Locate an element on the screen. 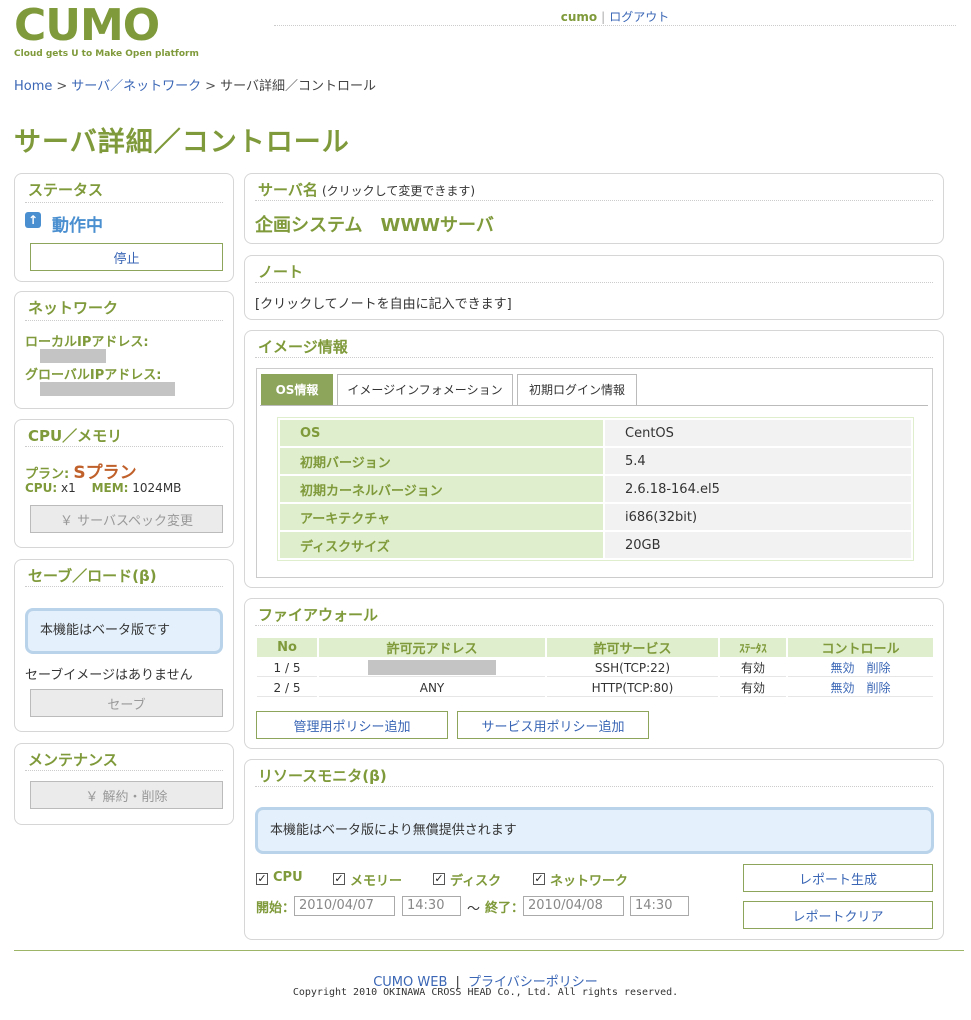 Image resolution: width=971 pixels, height=1020 pixels. source-masked is located at coordinates (432, 667).